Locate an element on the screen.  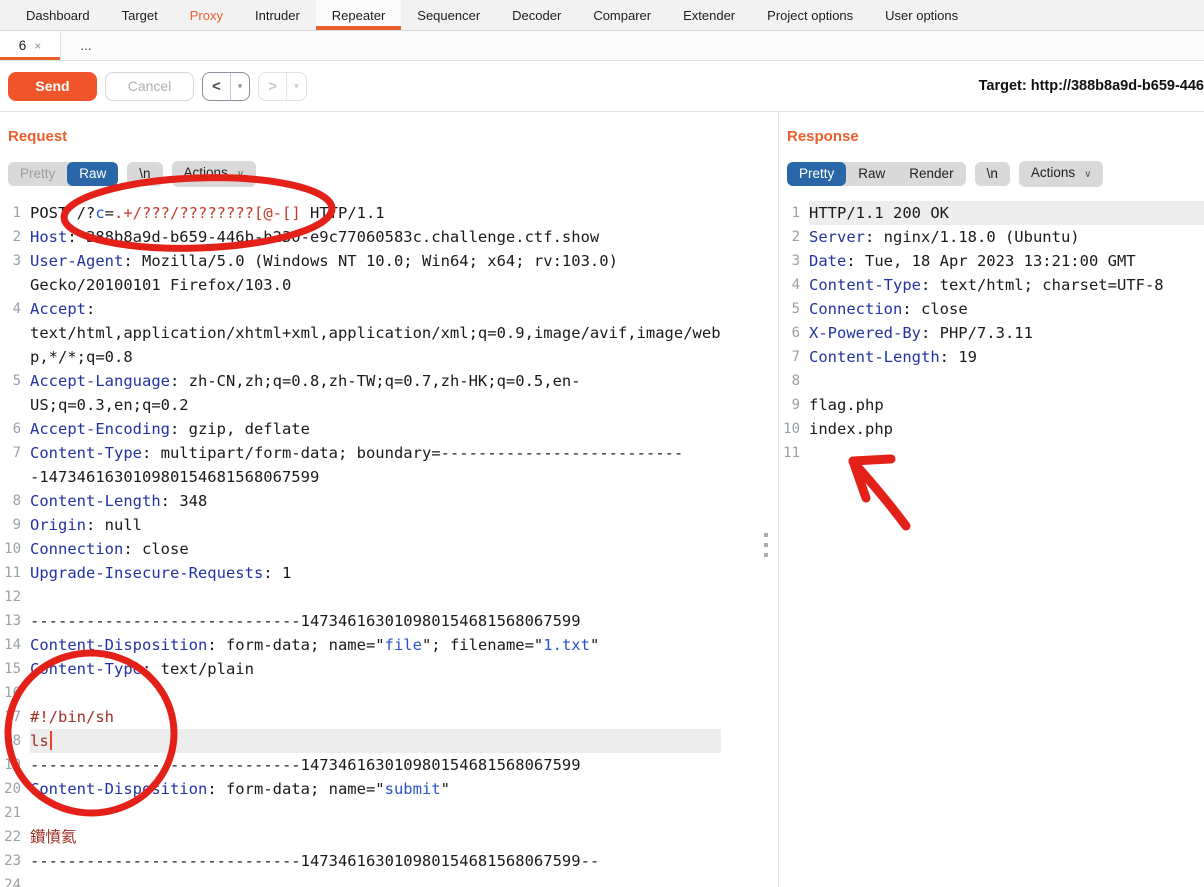
response-tab-n: \n is located at coordinates (992, 174).